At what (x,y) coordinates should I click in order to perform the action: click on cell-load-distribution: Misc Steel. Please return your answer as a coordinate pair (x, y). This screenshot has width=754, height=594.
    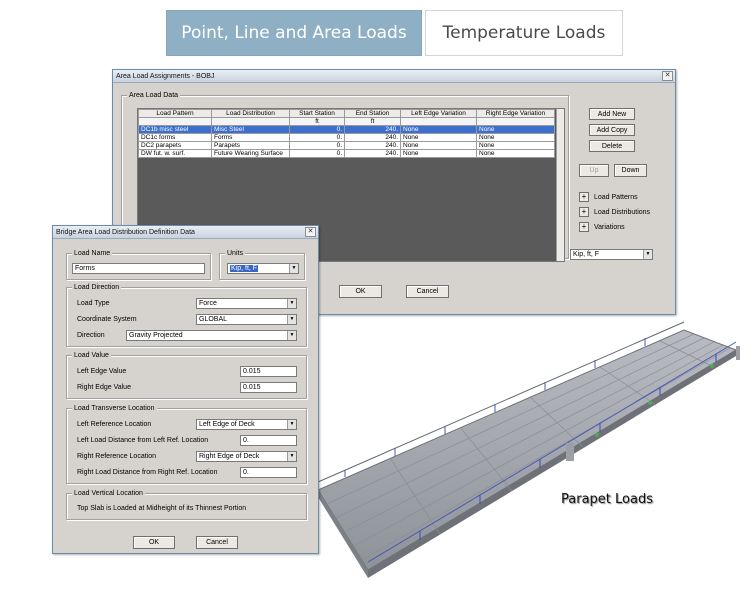
    Looking at the image, I should click on (250, 129).